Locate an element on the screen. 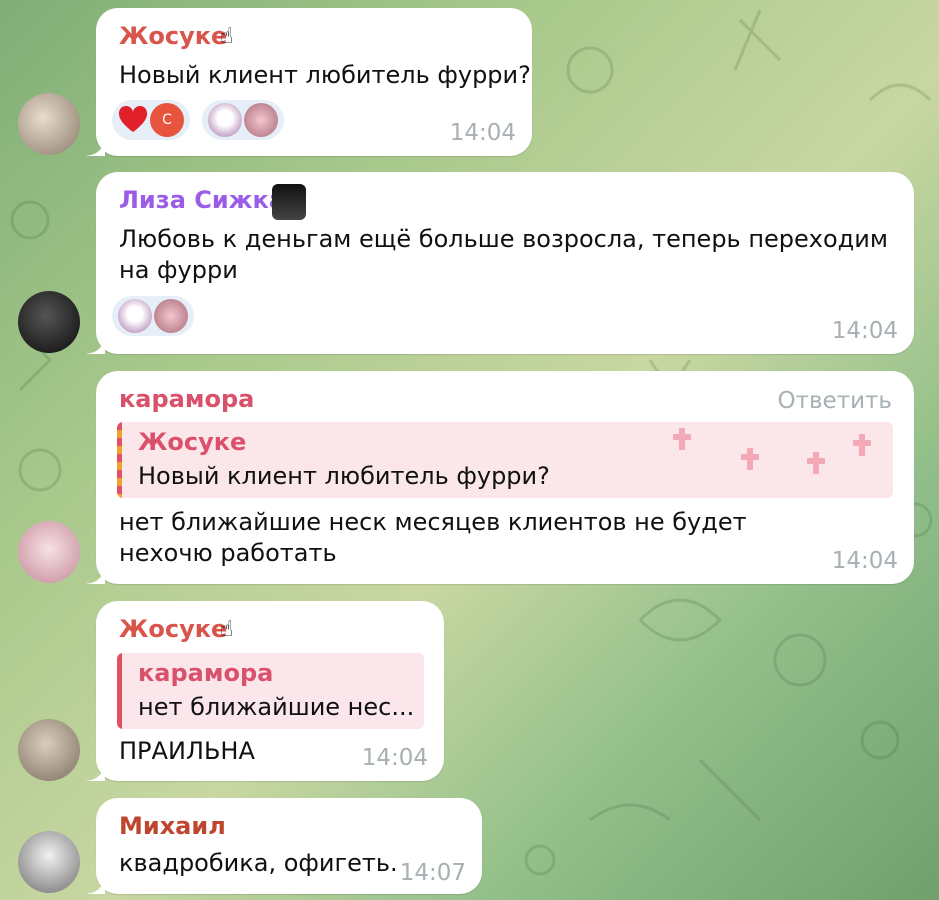  cross-pattern-icon is located at coordinates (772, 451).